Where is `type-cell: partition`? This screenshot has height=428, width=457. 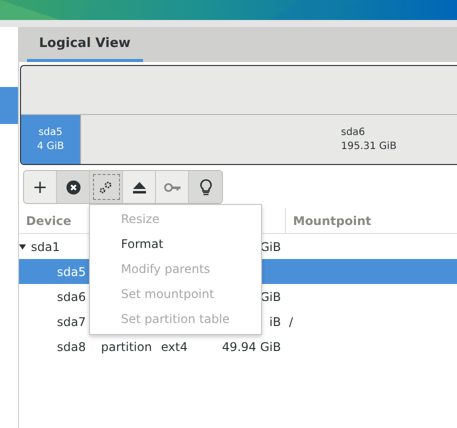 type-cell: partition is located at coordinates (126, 347).